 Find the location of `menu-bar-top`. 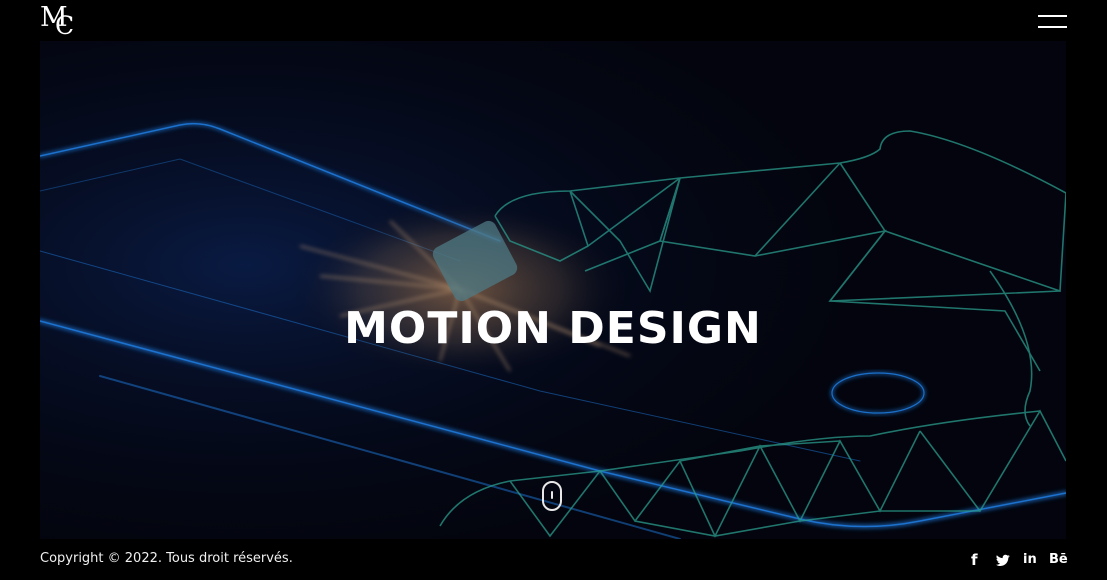

menu-bar-top is located at coordinates (1052, 16).